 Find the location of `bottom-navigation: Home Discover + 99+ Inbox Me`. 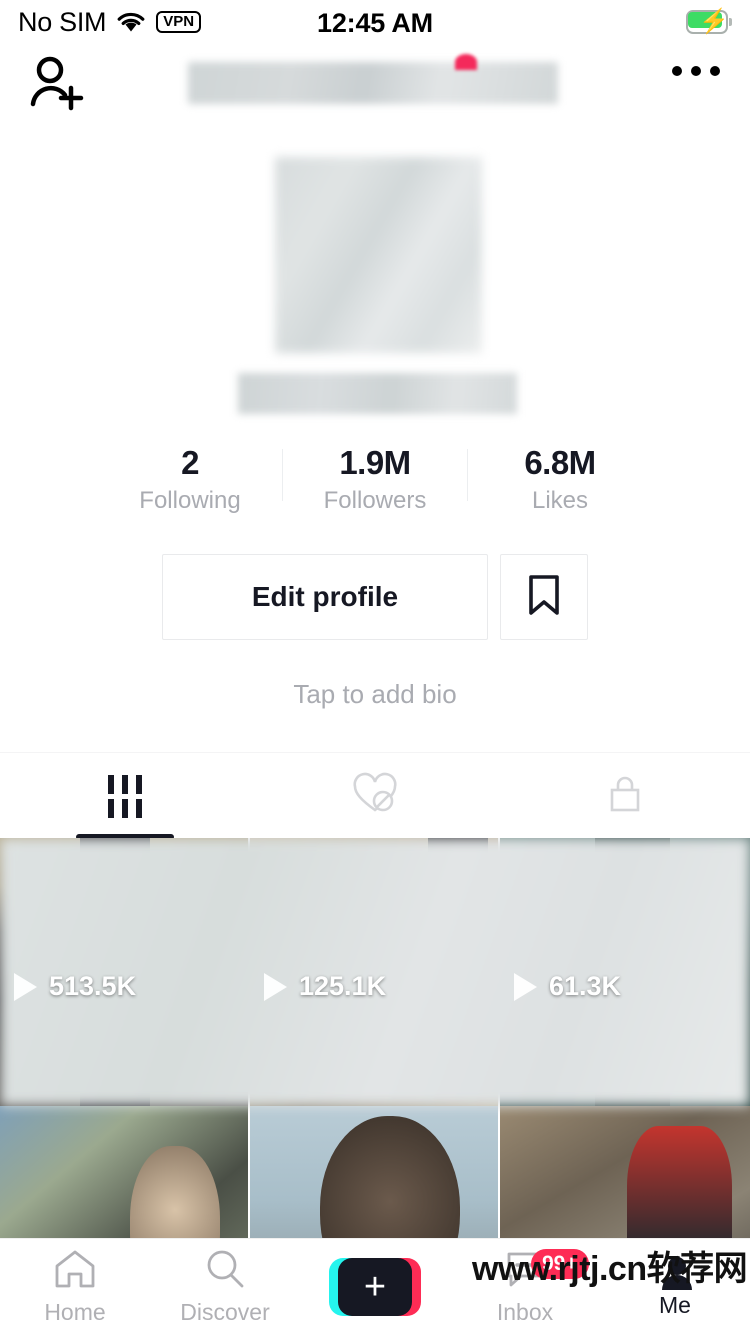

bottom-navigation: Home Discover + 99+ Inbox Me is located at coordinates (375, 1286).